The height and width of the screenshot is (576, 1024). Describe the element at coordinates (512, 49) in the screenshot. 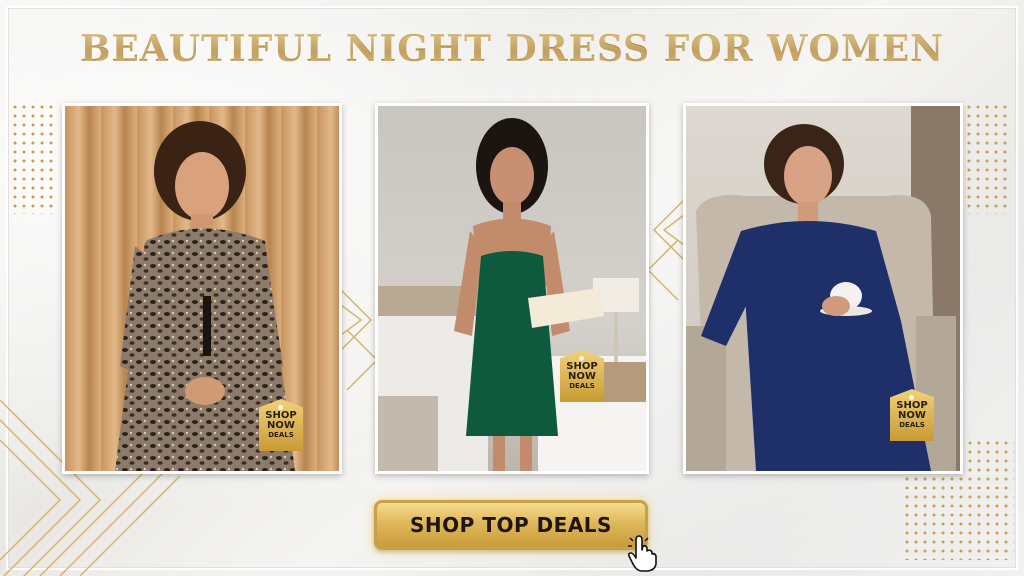

I see `banner-title: BEAUTIFUL NIGHT DRESS FOR WOMEN` at that location.